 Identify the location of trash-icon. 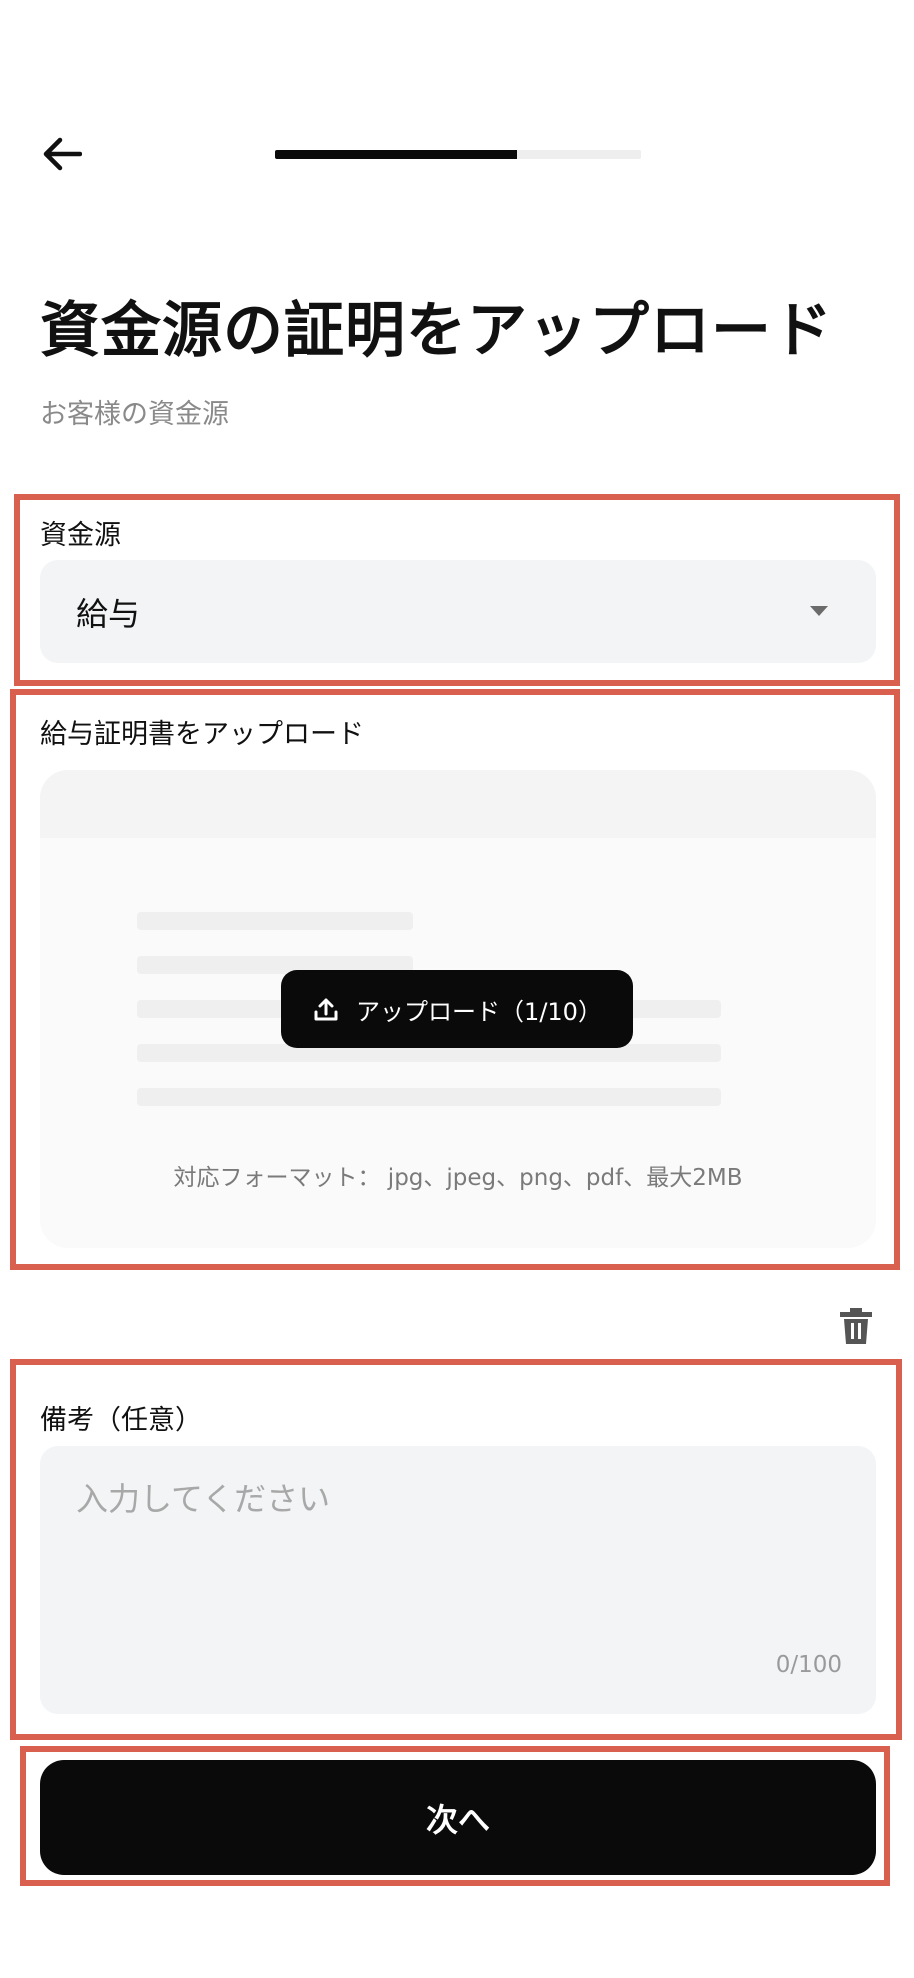
(856, 1326).